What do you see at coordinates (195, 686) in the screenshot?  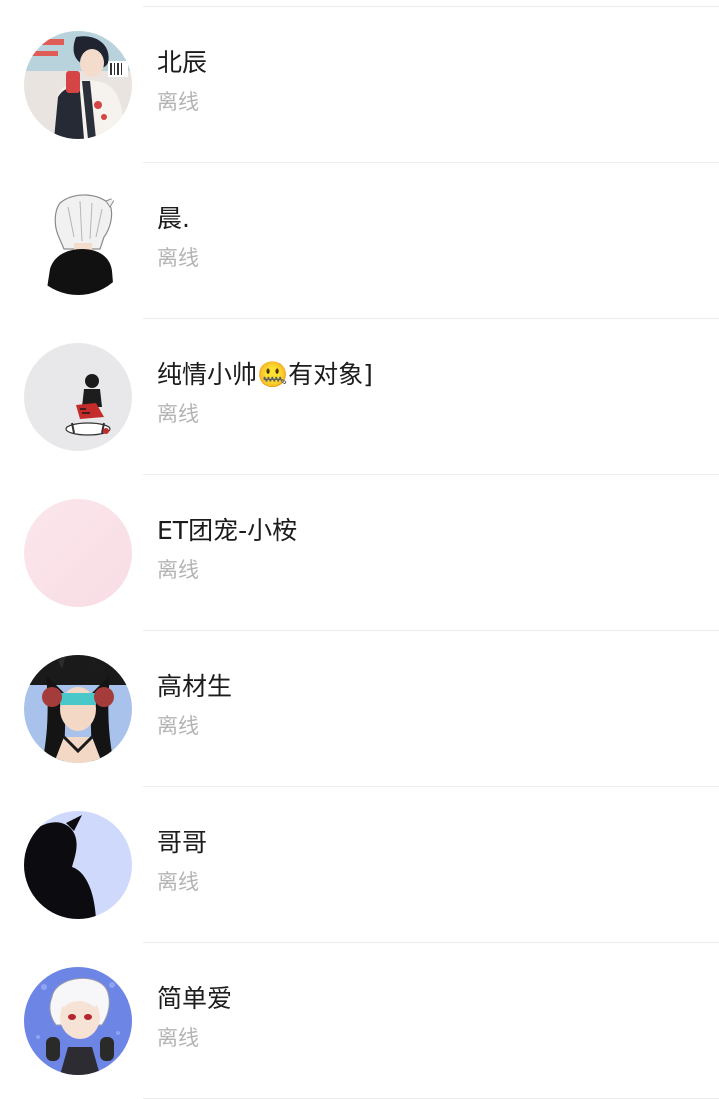 I see `contact-name: 高材生` at bounding box center [195, 686].